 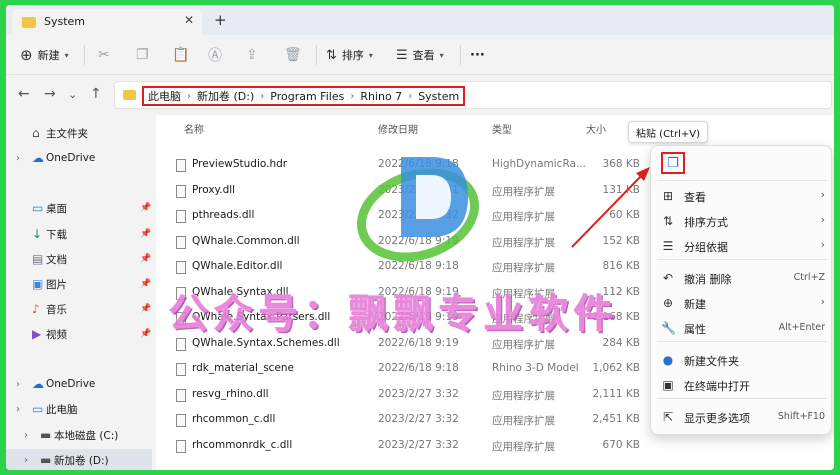 What do you see at coordinates (129, 95) in the screenshot?
I see `folder-icon` at bounding box center [129, 95].